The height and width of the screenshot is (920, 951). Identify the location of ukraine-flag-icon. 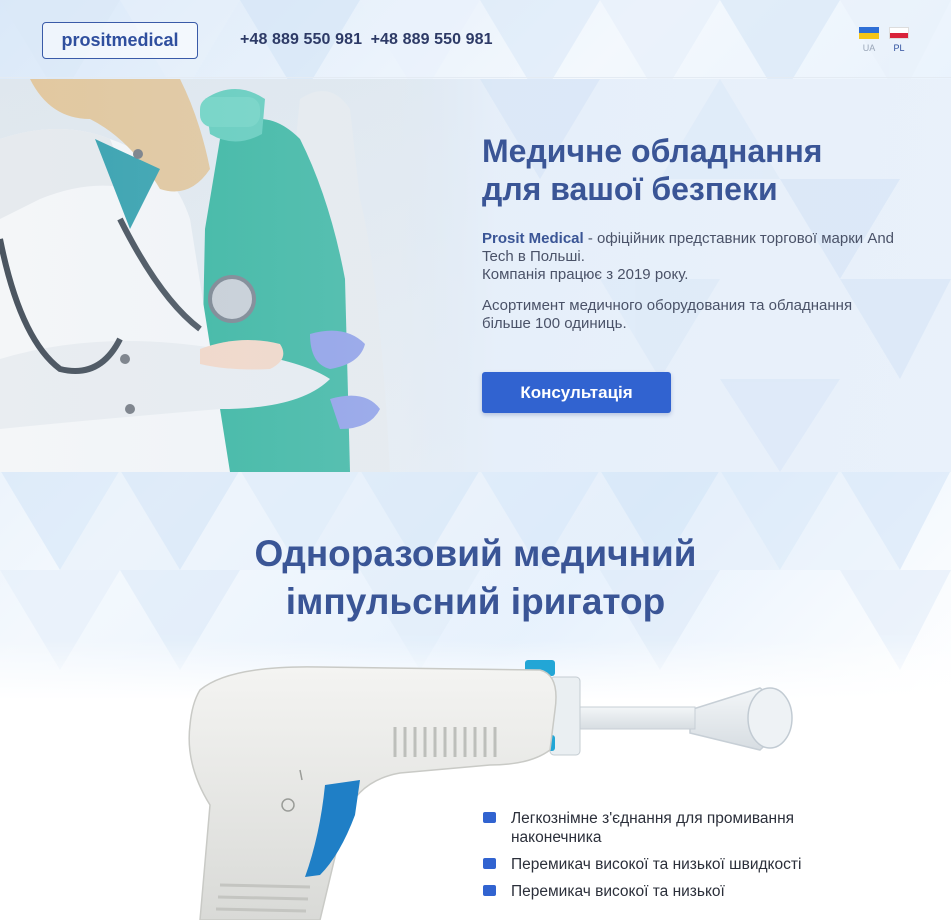
(869, 33).